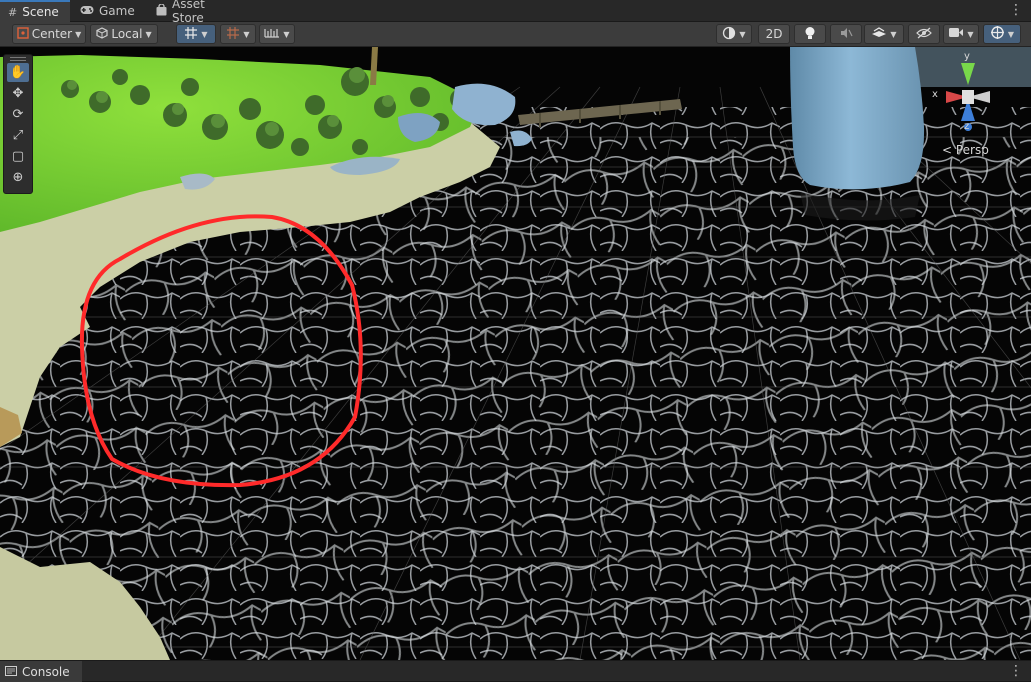 This screenshot has width=1031, height=682. Describe the element at coordinates (879, 34) in the screenshot. I see `layers-effects-icon` at that location.